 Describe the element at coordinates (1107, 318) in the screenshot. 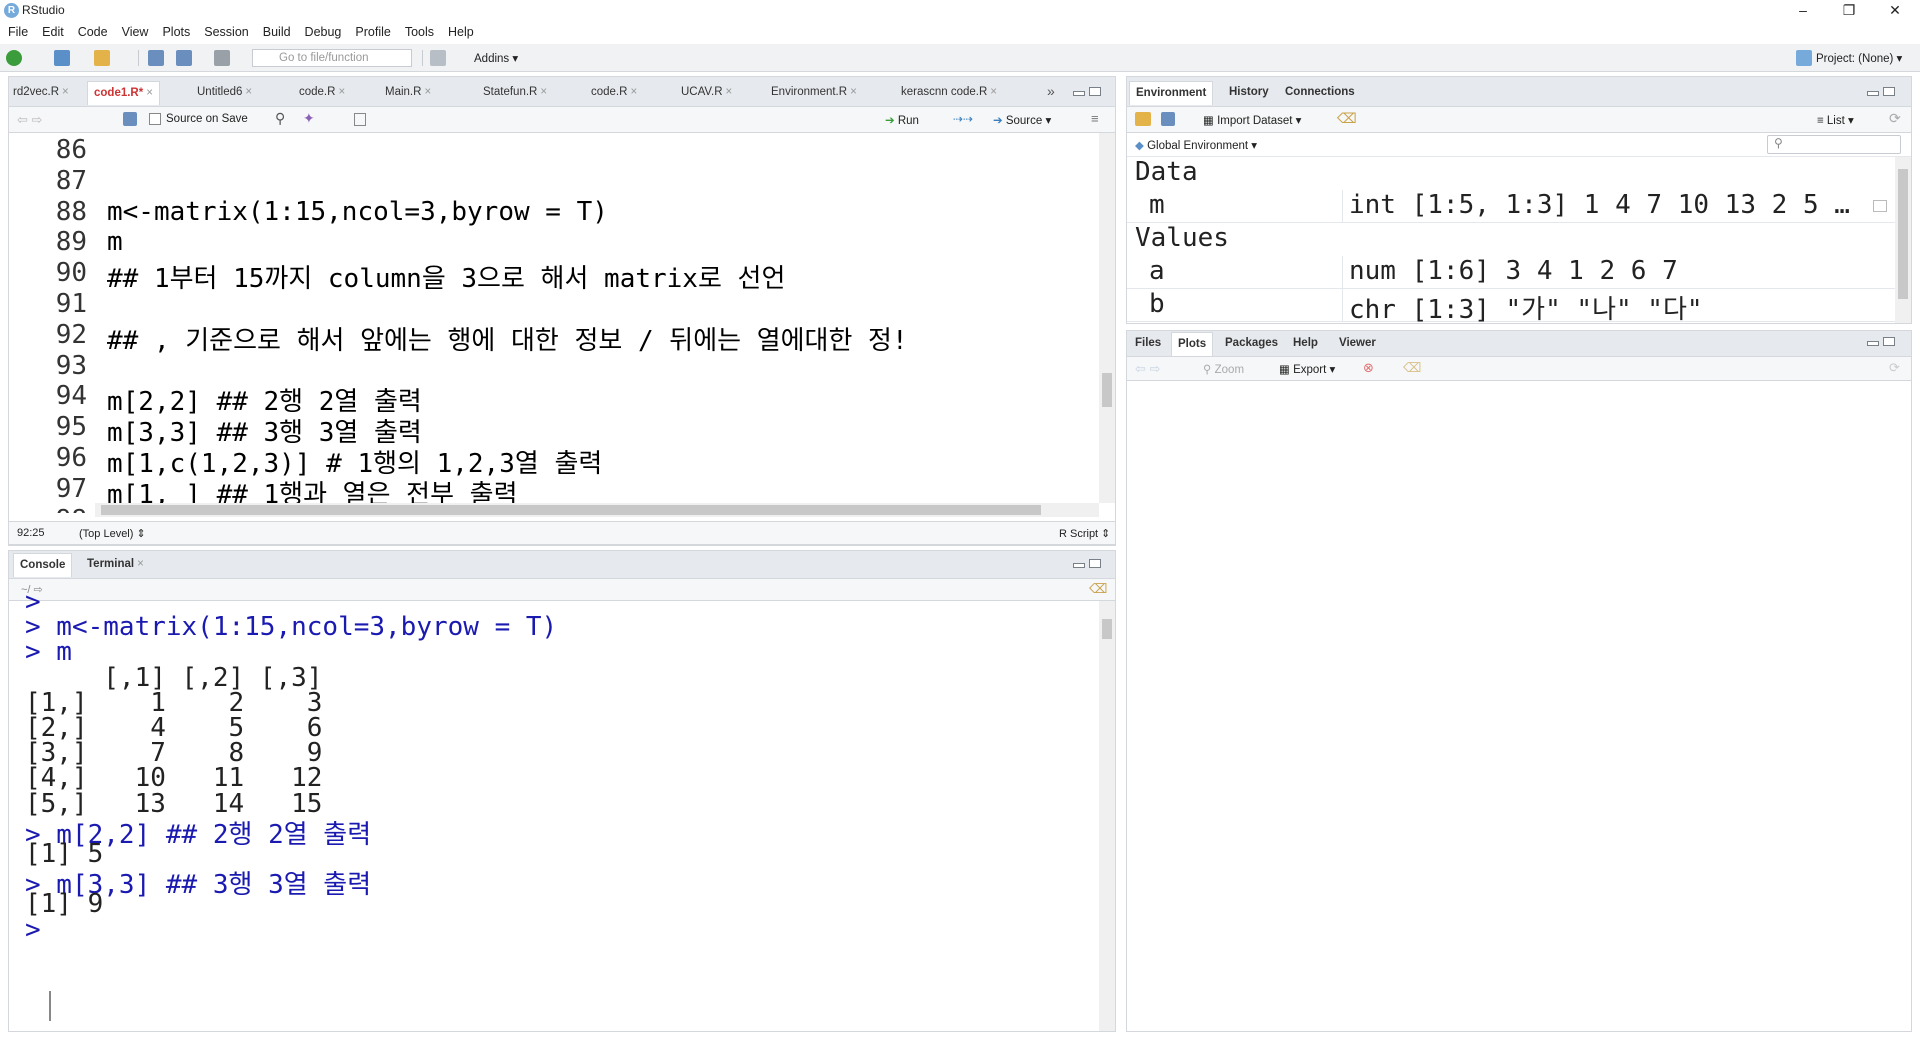

I see `editor-vscrollbar` at that location.